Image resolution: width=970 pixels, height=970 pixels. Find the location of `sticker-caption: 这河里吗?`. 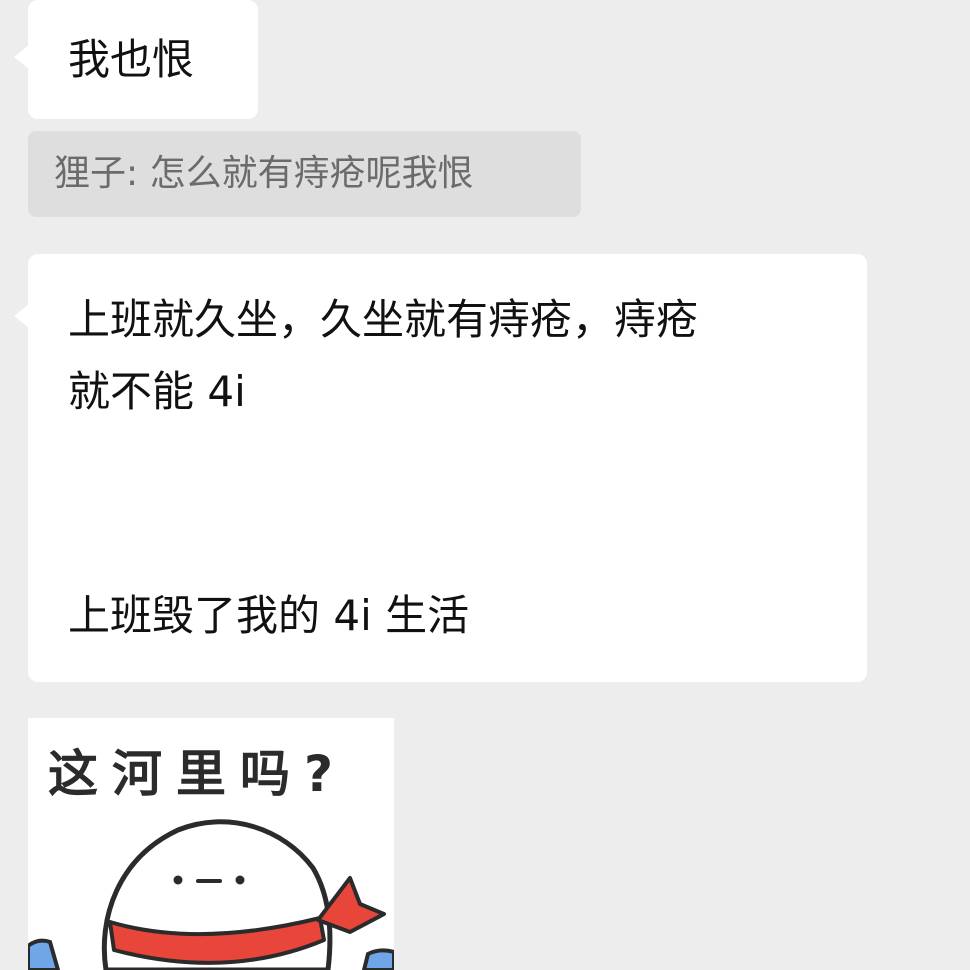

sticker-caption: 这河里吗? is located at coordinates (198, 774).